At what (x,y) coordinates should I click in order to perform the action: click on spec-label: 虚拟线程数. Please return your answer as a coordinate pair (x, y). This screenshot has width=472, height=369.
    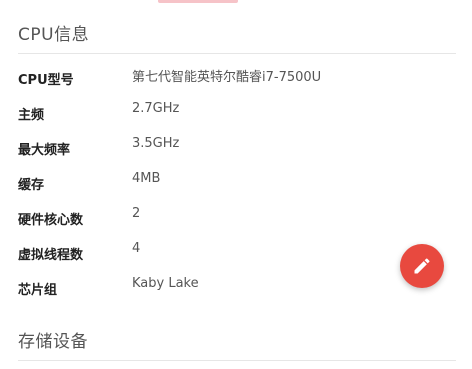
    Looking at the image, I should click on (51, 255).